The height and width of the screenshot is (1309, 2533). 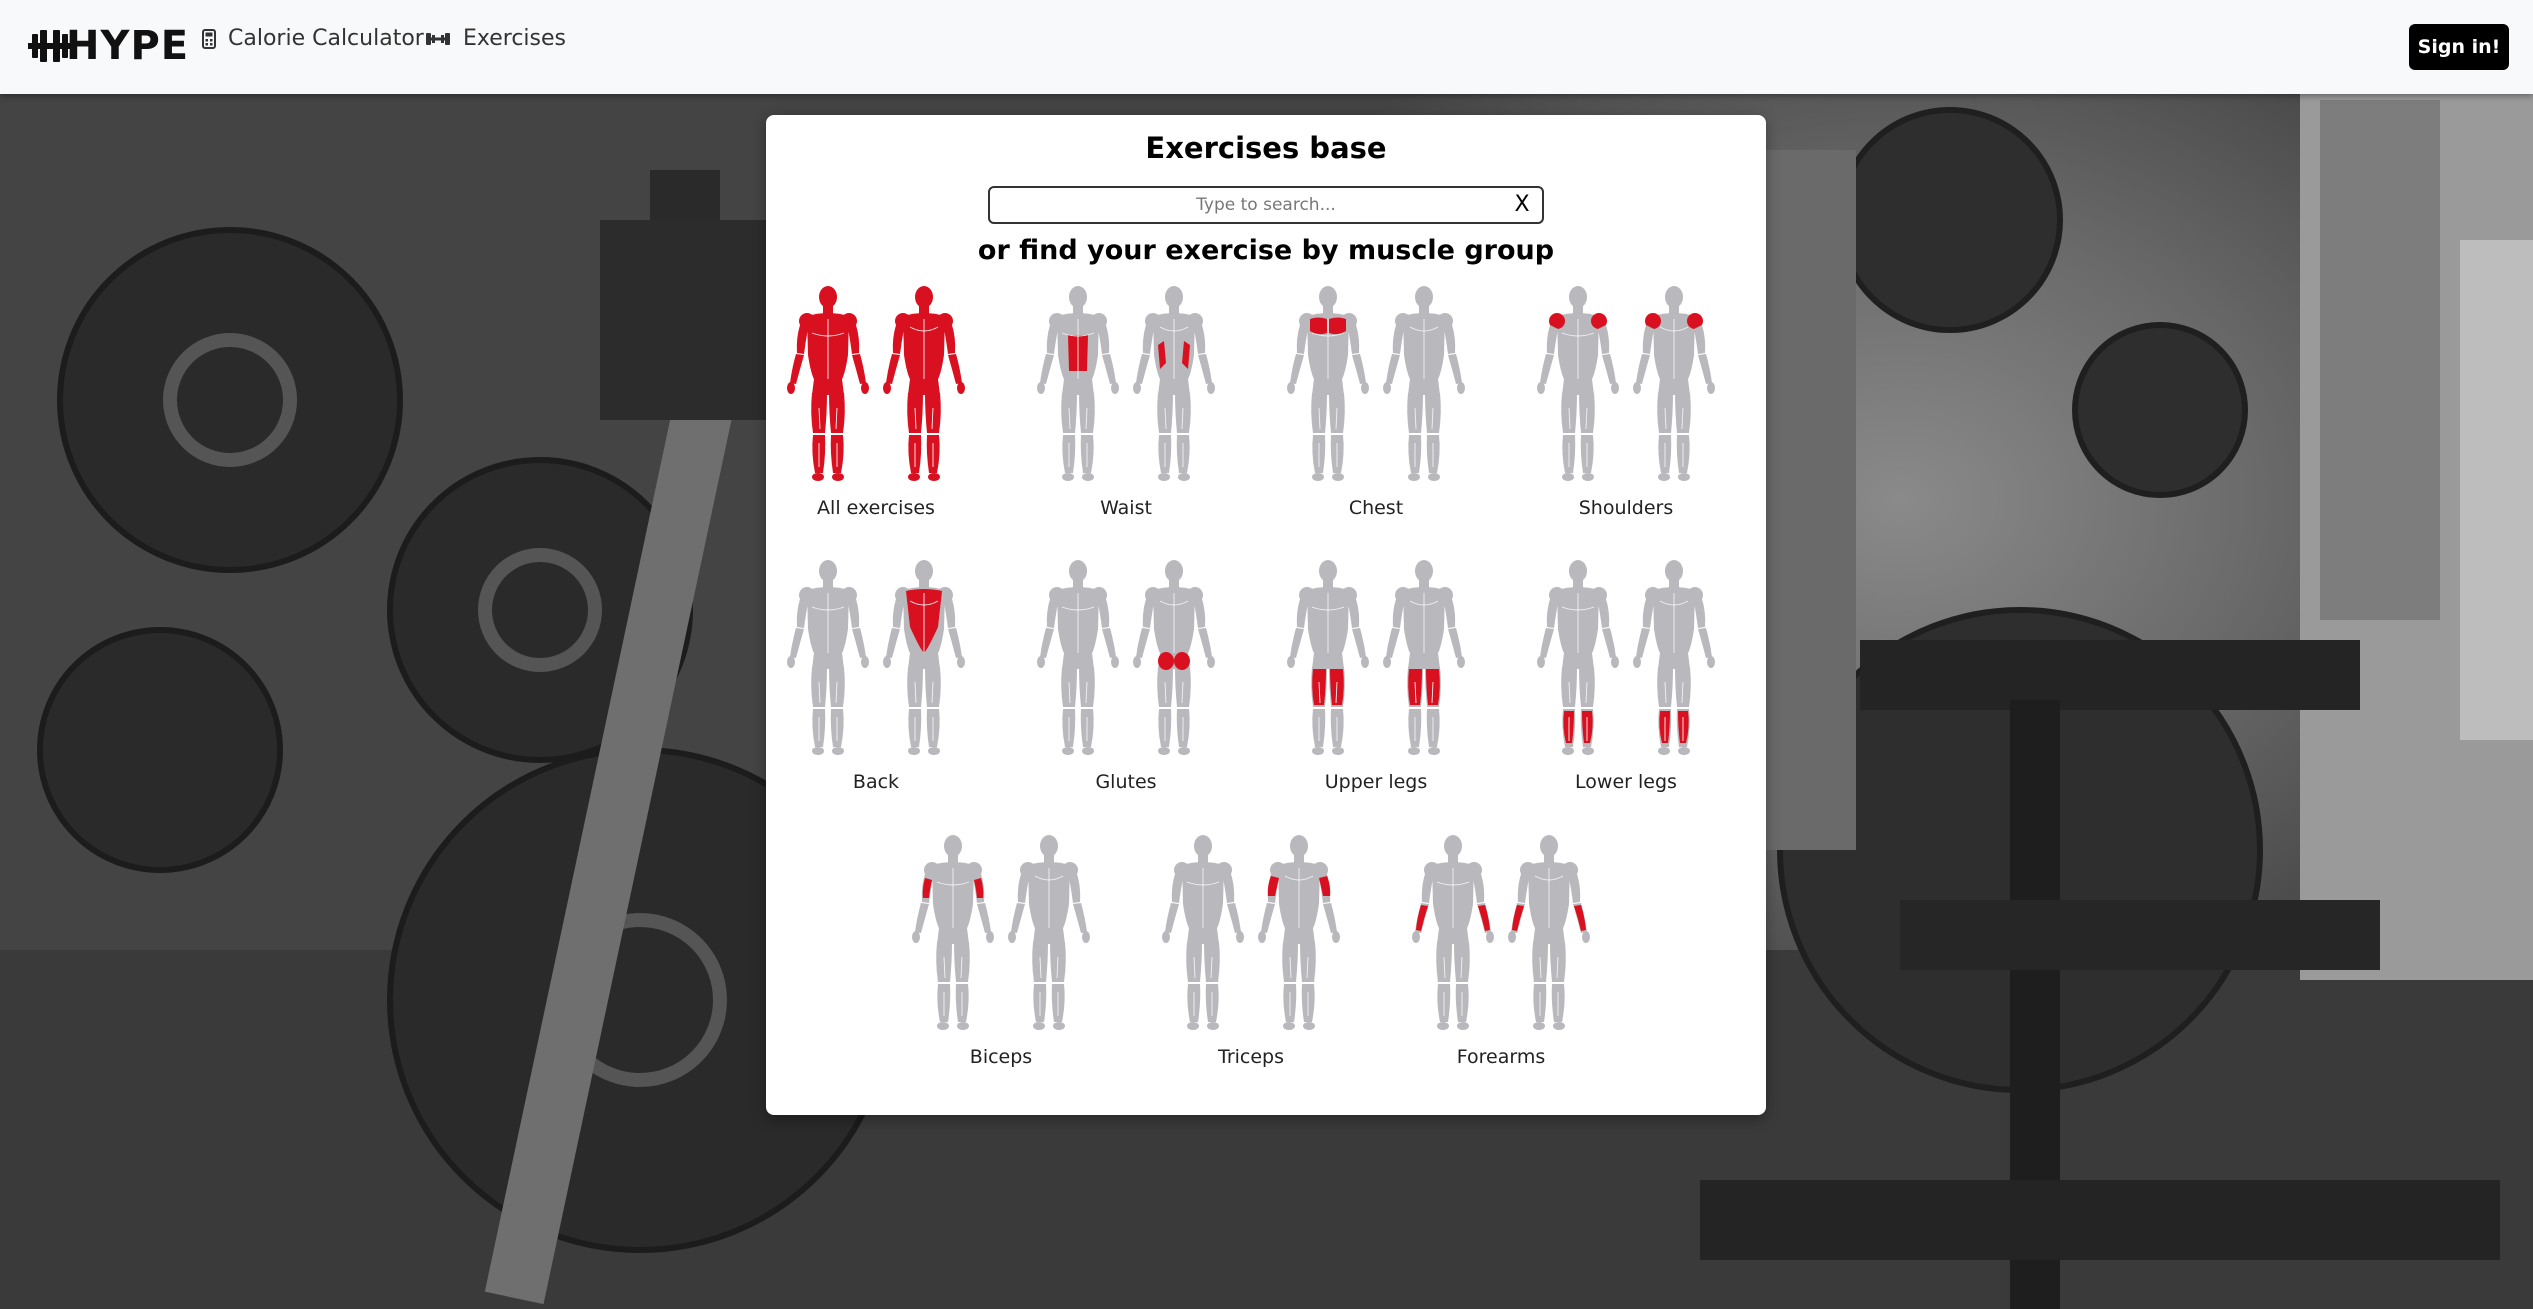 I want to click on muscle-group-biceps: Biceps, so click(x=1001, y=957).